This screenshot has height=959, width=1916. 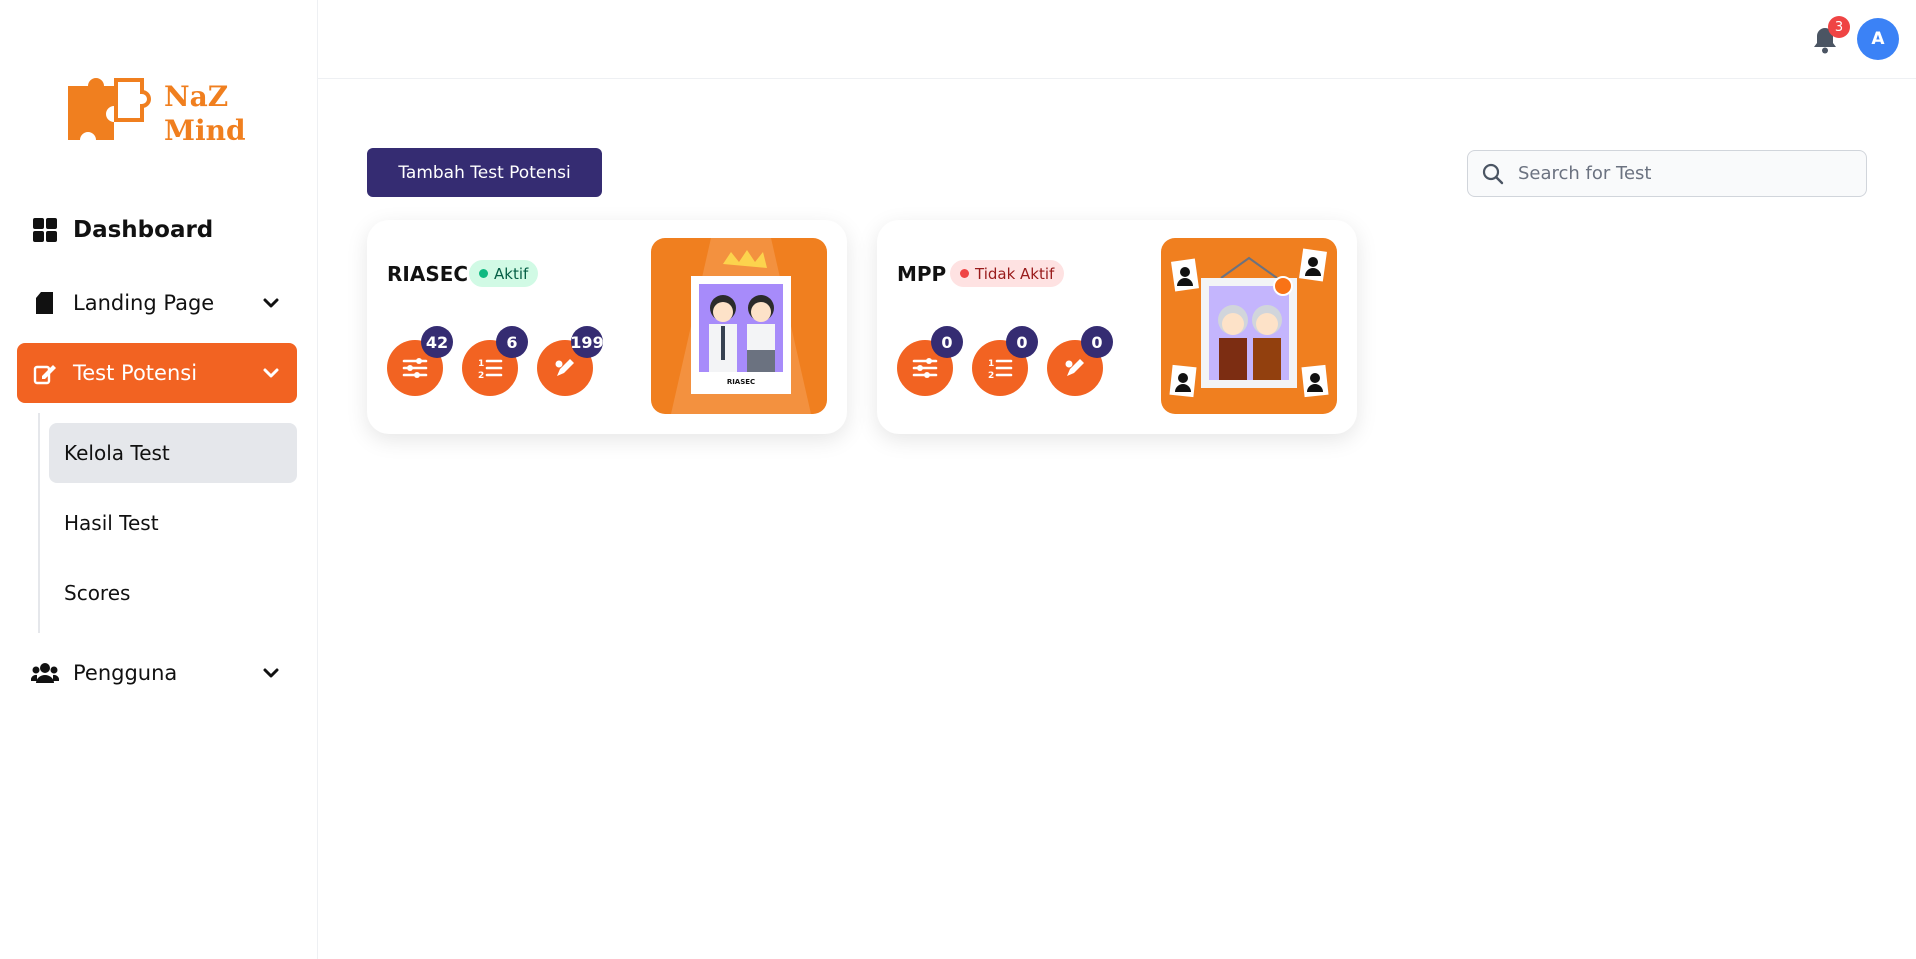 I want to click on card-title: MPP, so click(x=922, y=274).